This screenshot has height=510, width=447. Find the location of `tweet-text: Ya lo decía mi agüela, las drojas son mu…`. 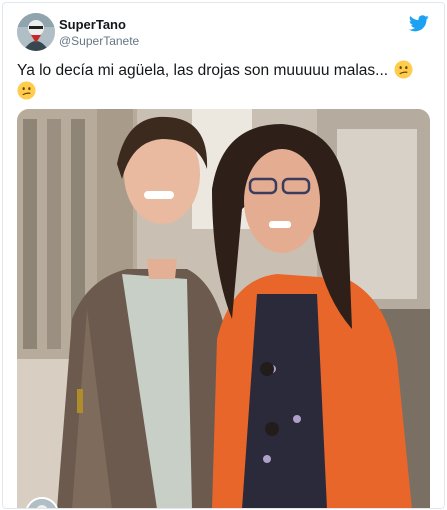

tweet-text: Ya lo decía mi agüela, las drojas son mu… is located at coordinates (203, 70).